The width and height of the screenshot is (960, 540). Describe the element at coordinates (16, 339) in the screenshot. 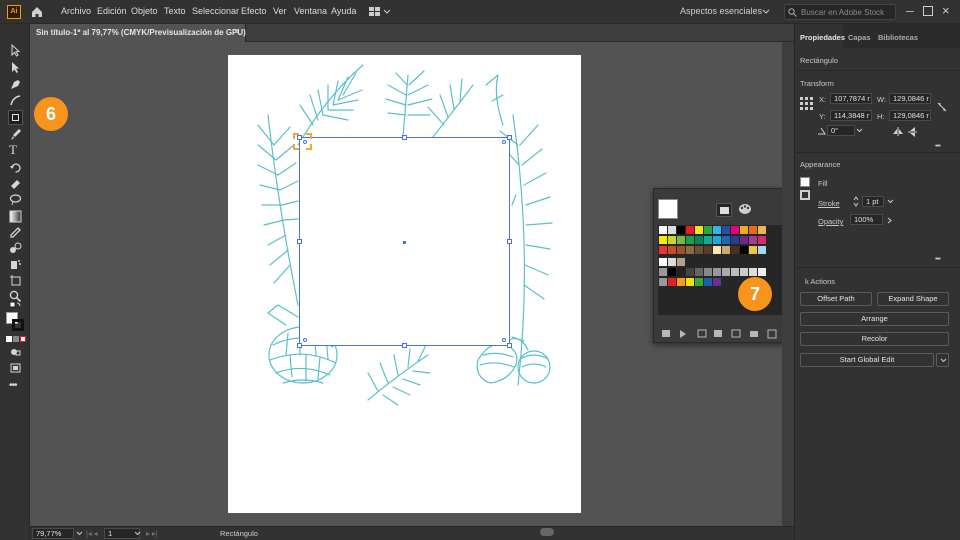

I see `color-mode-buttons` at that location.